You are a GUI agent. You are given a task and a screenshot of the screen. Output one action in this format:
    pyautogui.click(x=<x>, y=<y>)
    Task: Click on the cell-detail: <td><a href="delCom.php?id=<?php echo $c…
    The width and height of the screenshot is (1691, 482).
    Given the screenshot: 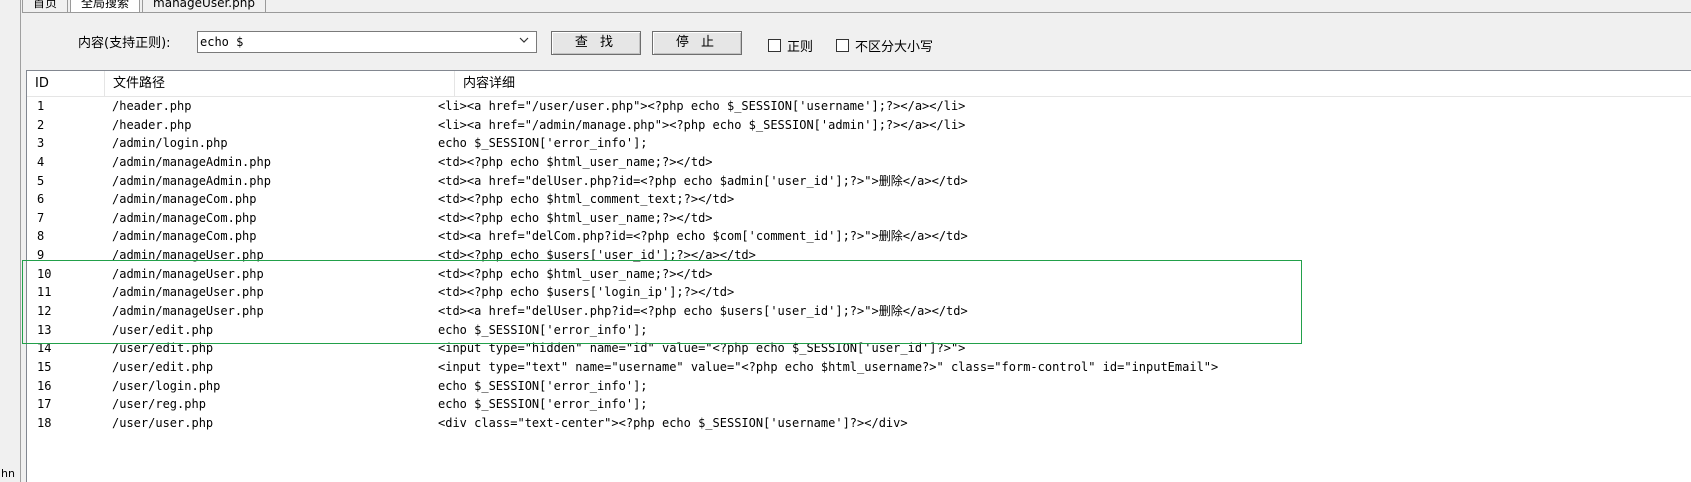 What is the action you would take?
    pyautogui.click(x=703, y=236)
    